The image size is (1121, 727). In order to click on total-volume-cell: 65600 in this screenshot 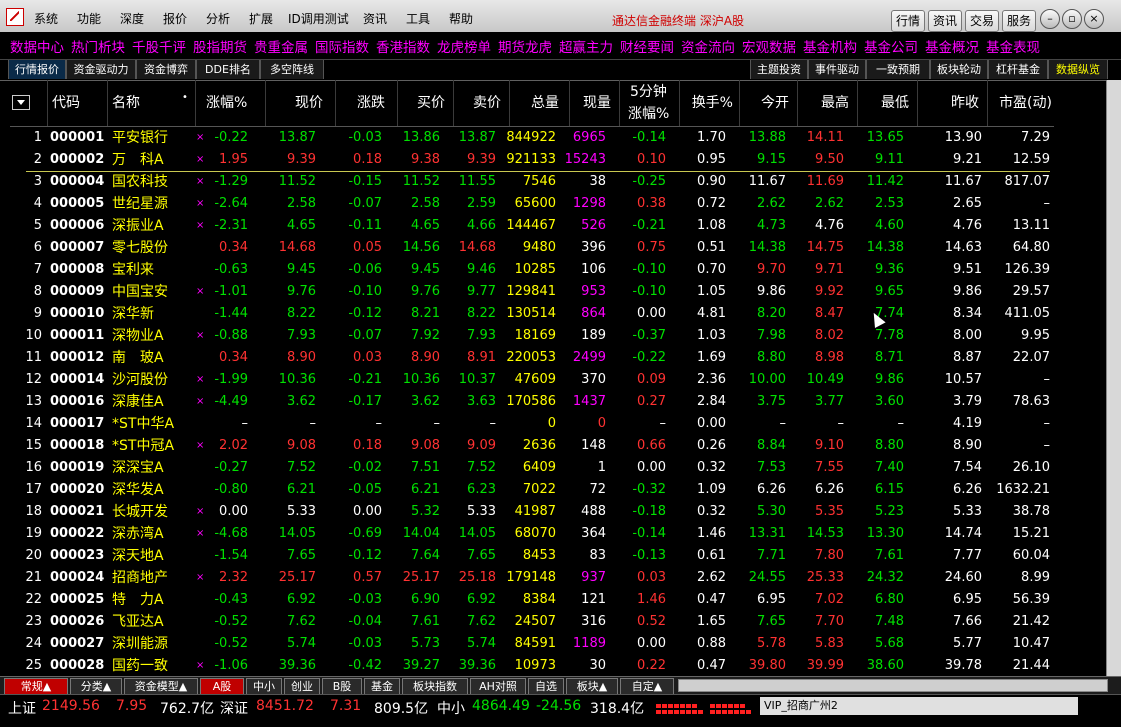, I will do `click(535, 203)`.